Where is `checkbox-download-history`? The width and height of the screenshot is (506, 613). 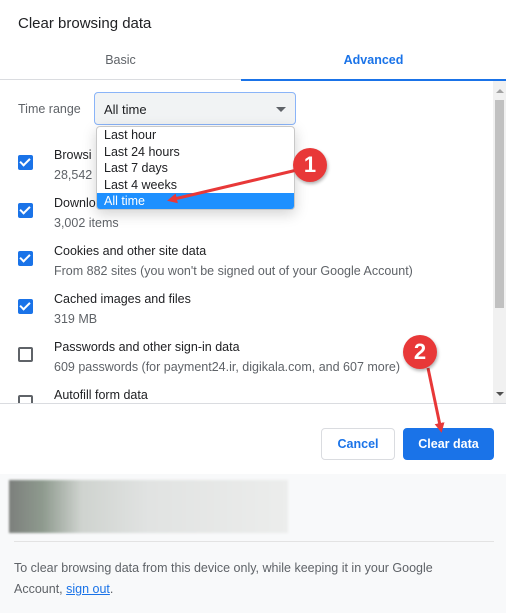
checkbox-download-history is located at coordinates (25, 210).